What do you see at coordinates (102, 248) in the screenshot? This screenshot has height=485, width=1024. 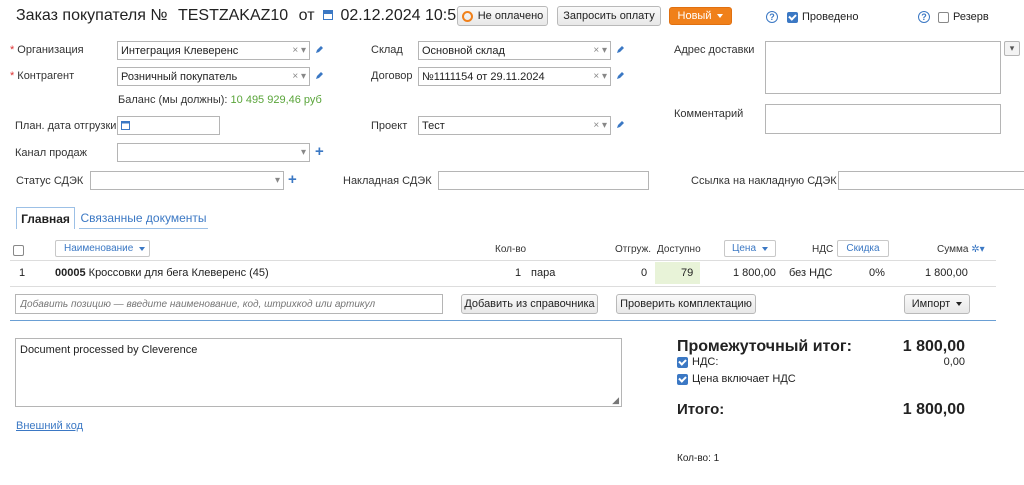 I see `name-column-header: Наименование` at bounding box center [102, 248].